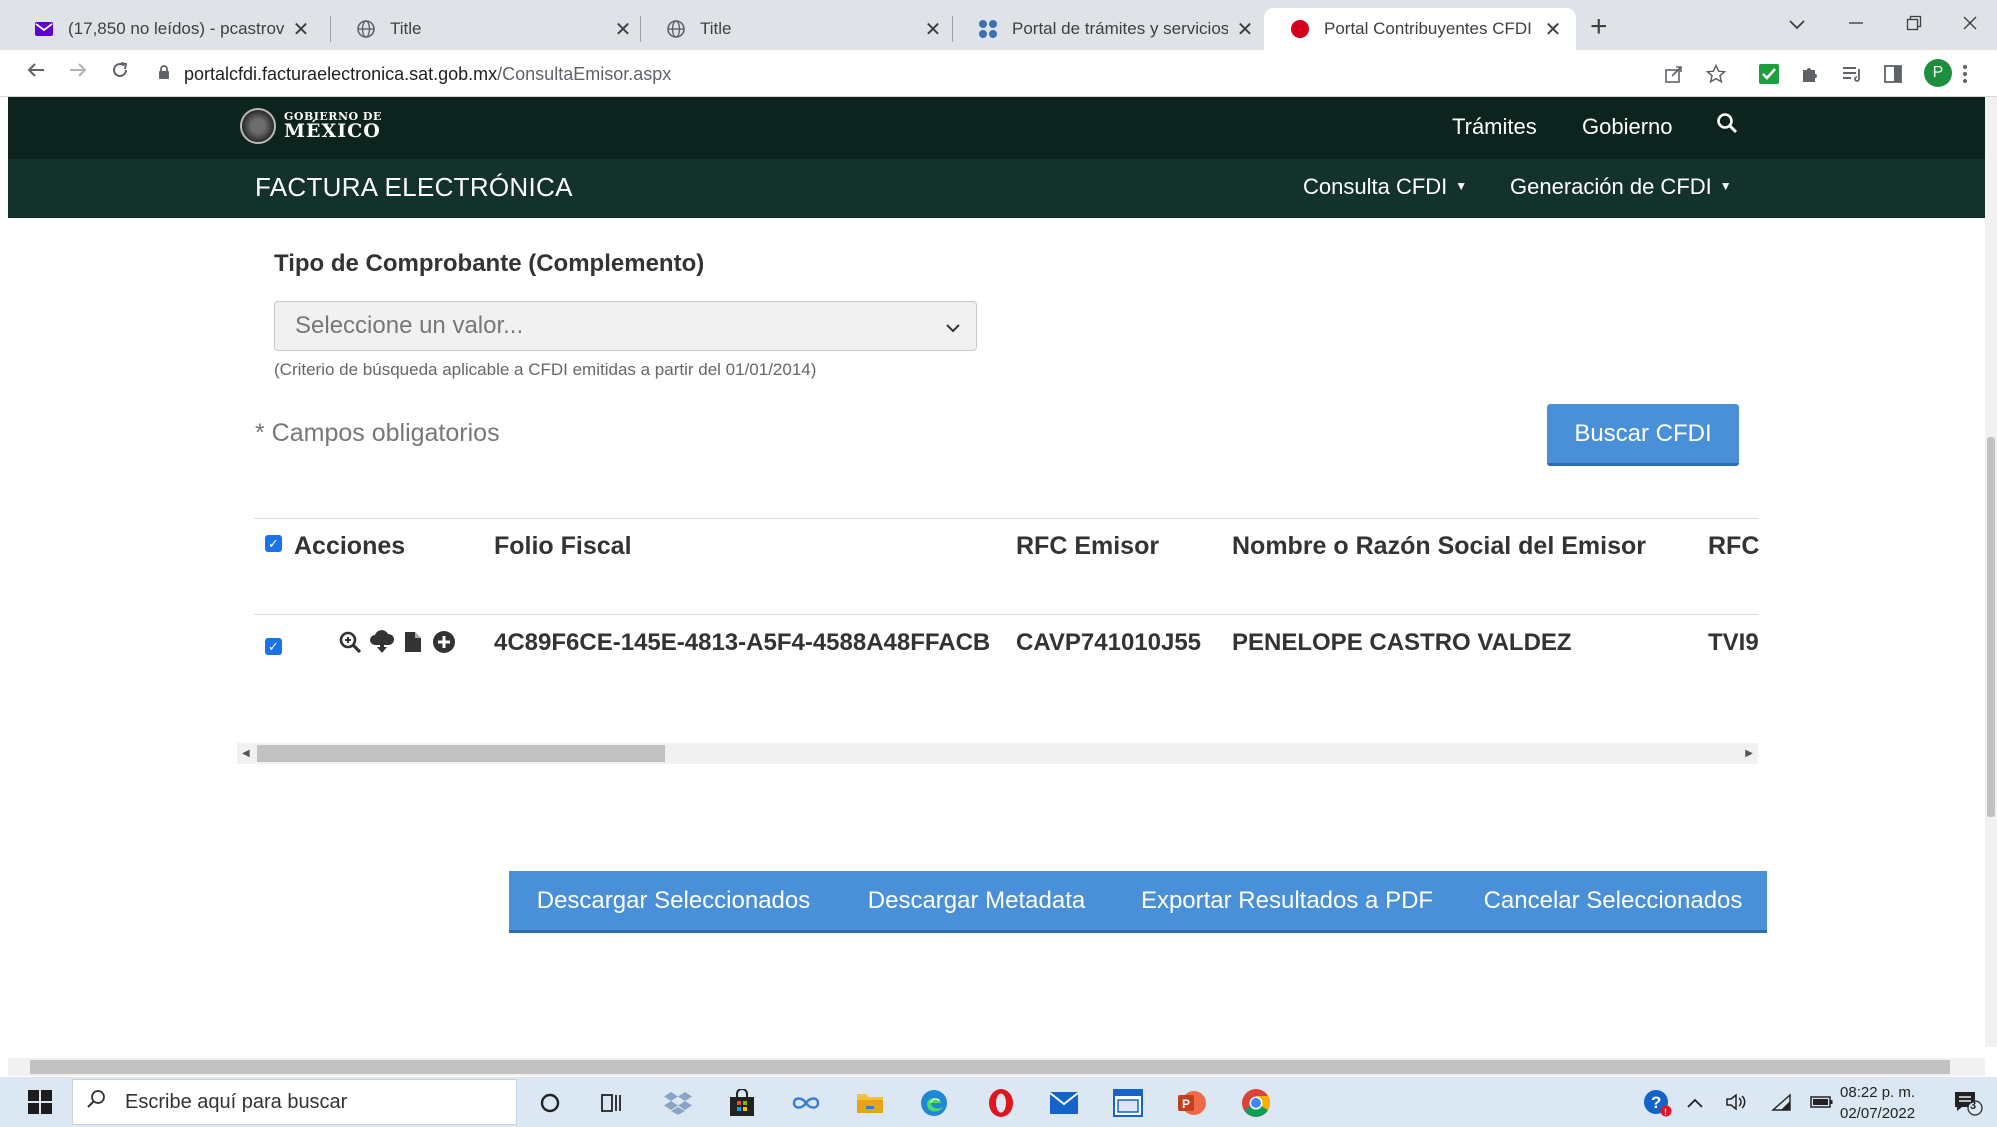 This screenshot has height=1127, width=1997. Describe the element at coordinates (798, 29) in the screenshot. I see `tab-title-2: Title ✕` at that location.